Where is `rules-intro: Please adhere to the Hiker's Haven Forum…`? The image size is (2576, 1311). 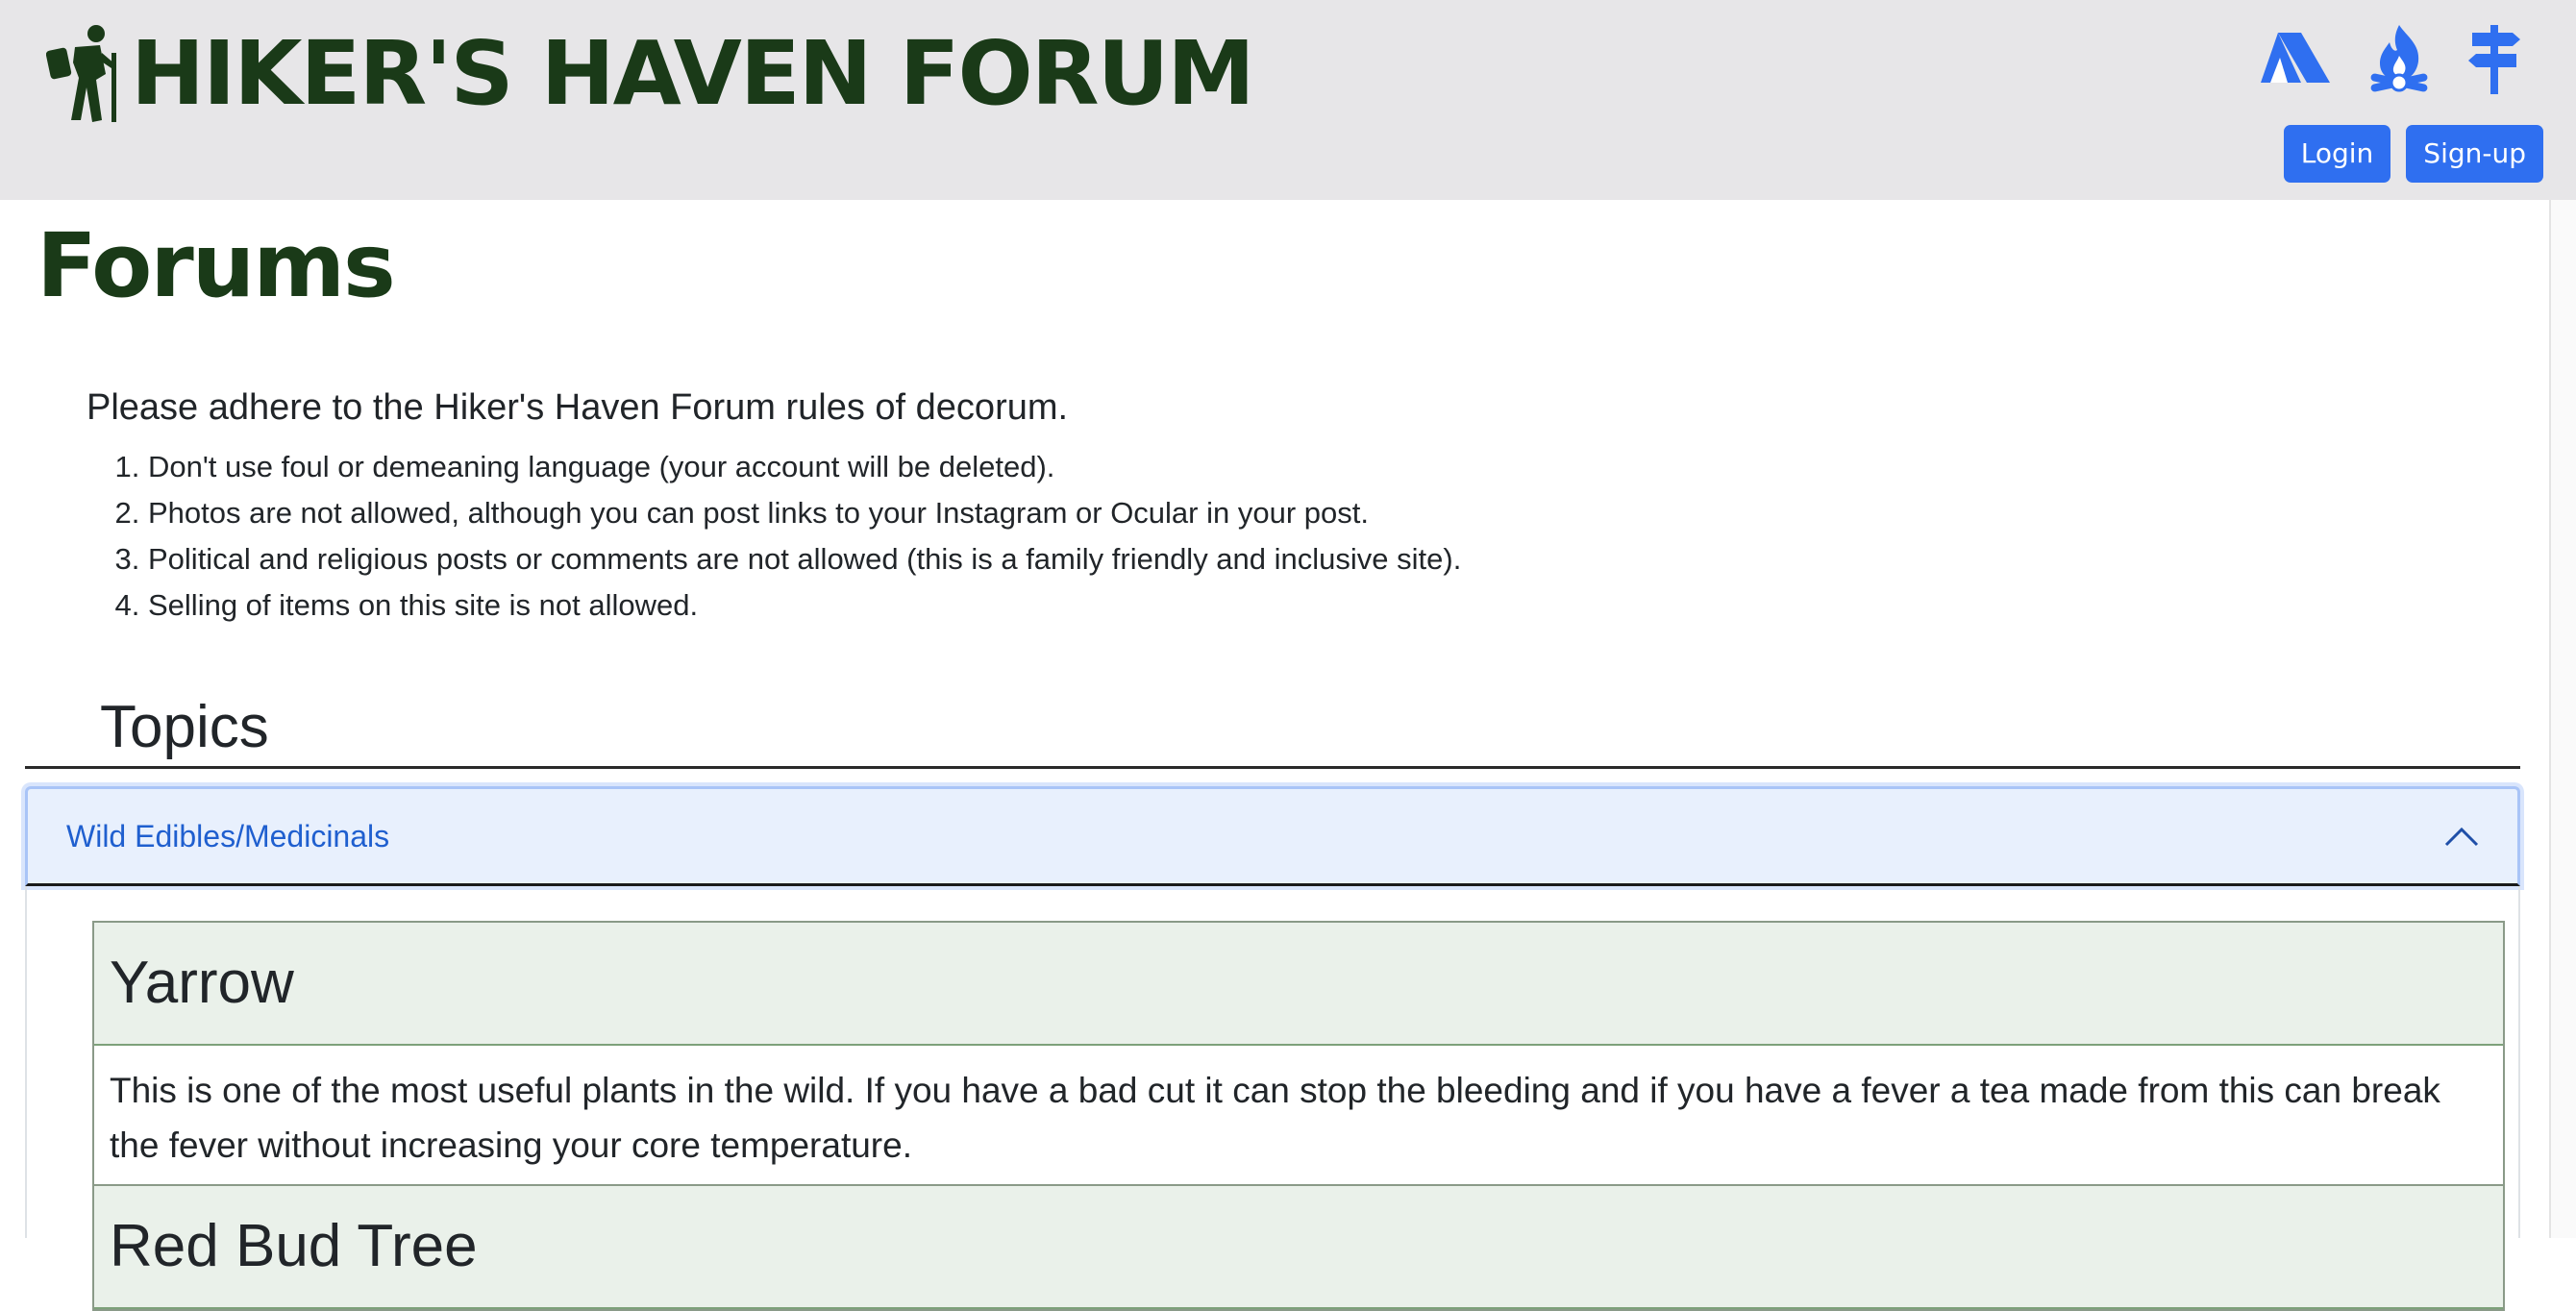
rules-intro: Please adhere to the Hiker's Haven Forum… is located at coordinates (578, 407).